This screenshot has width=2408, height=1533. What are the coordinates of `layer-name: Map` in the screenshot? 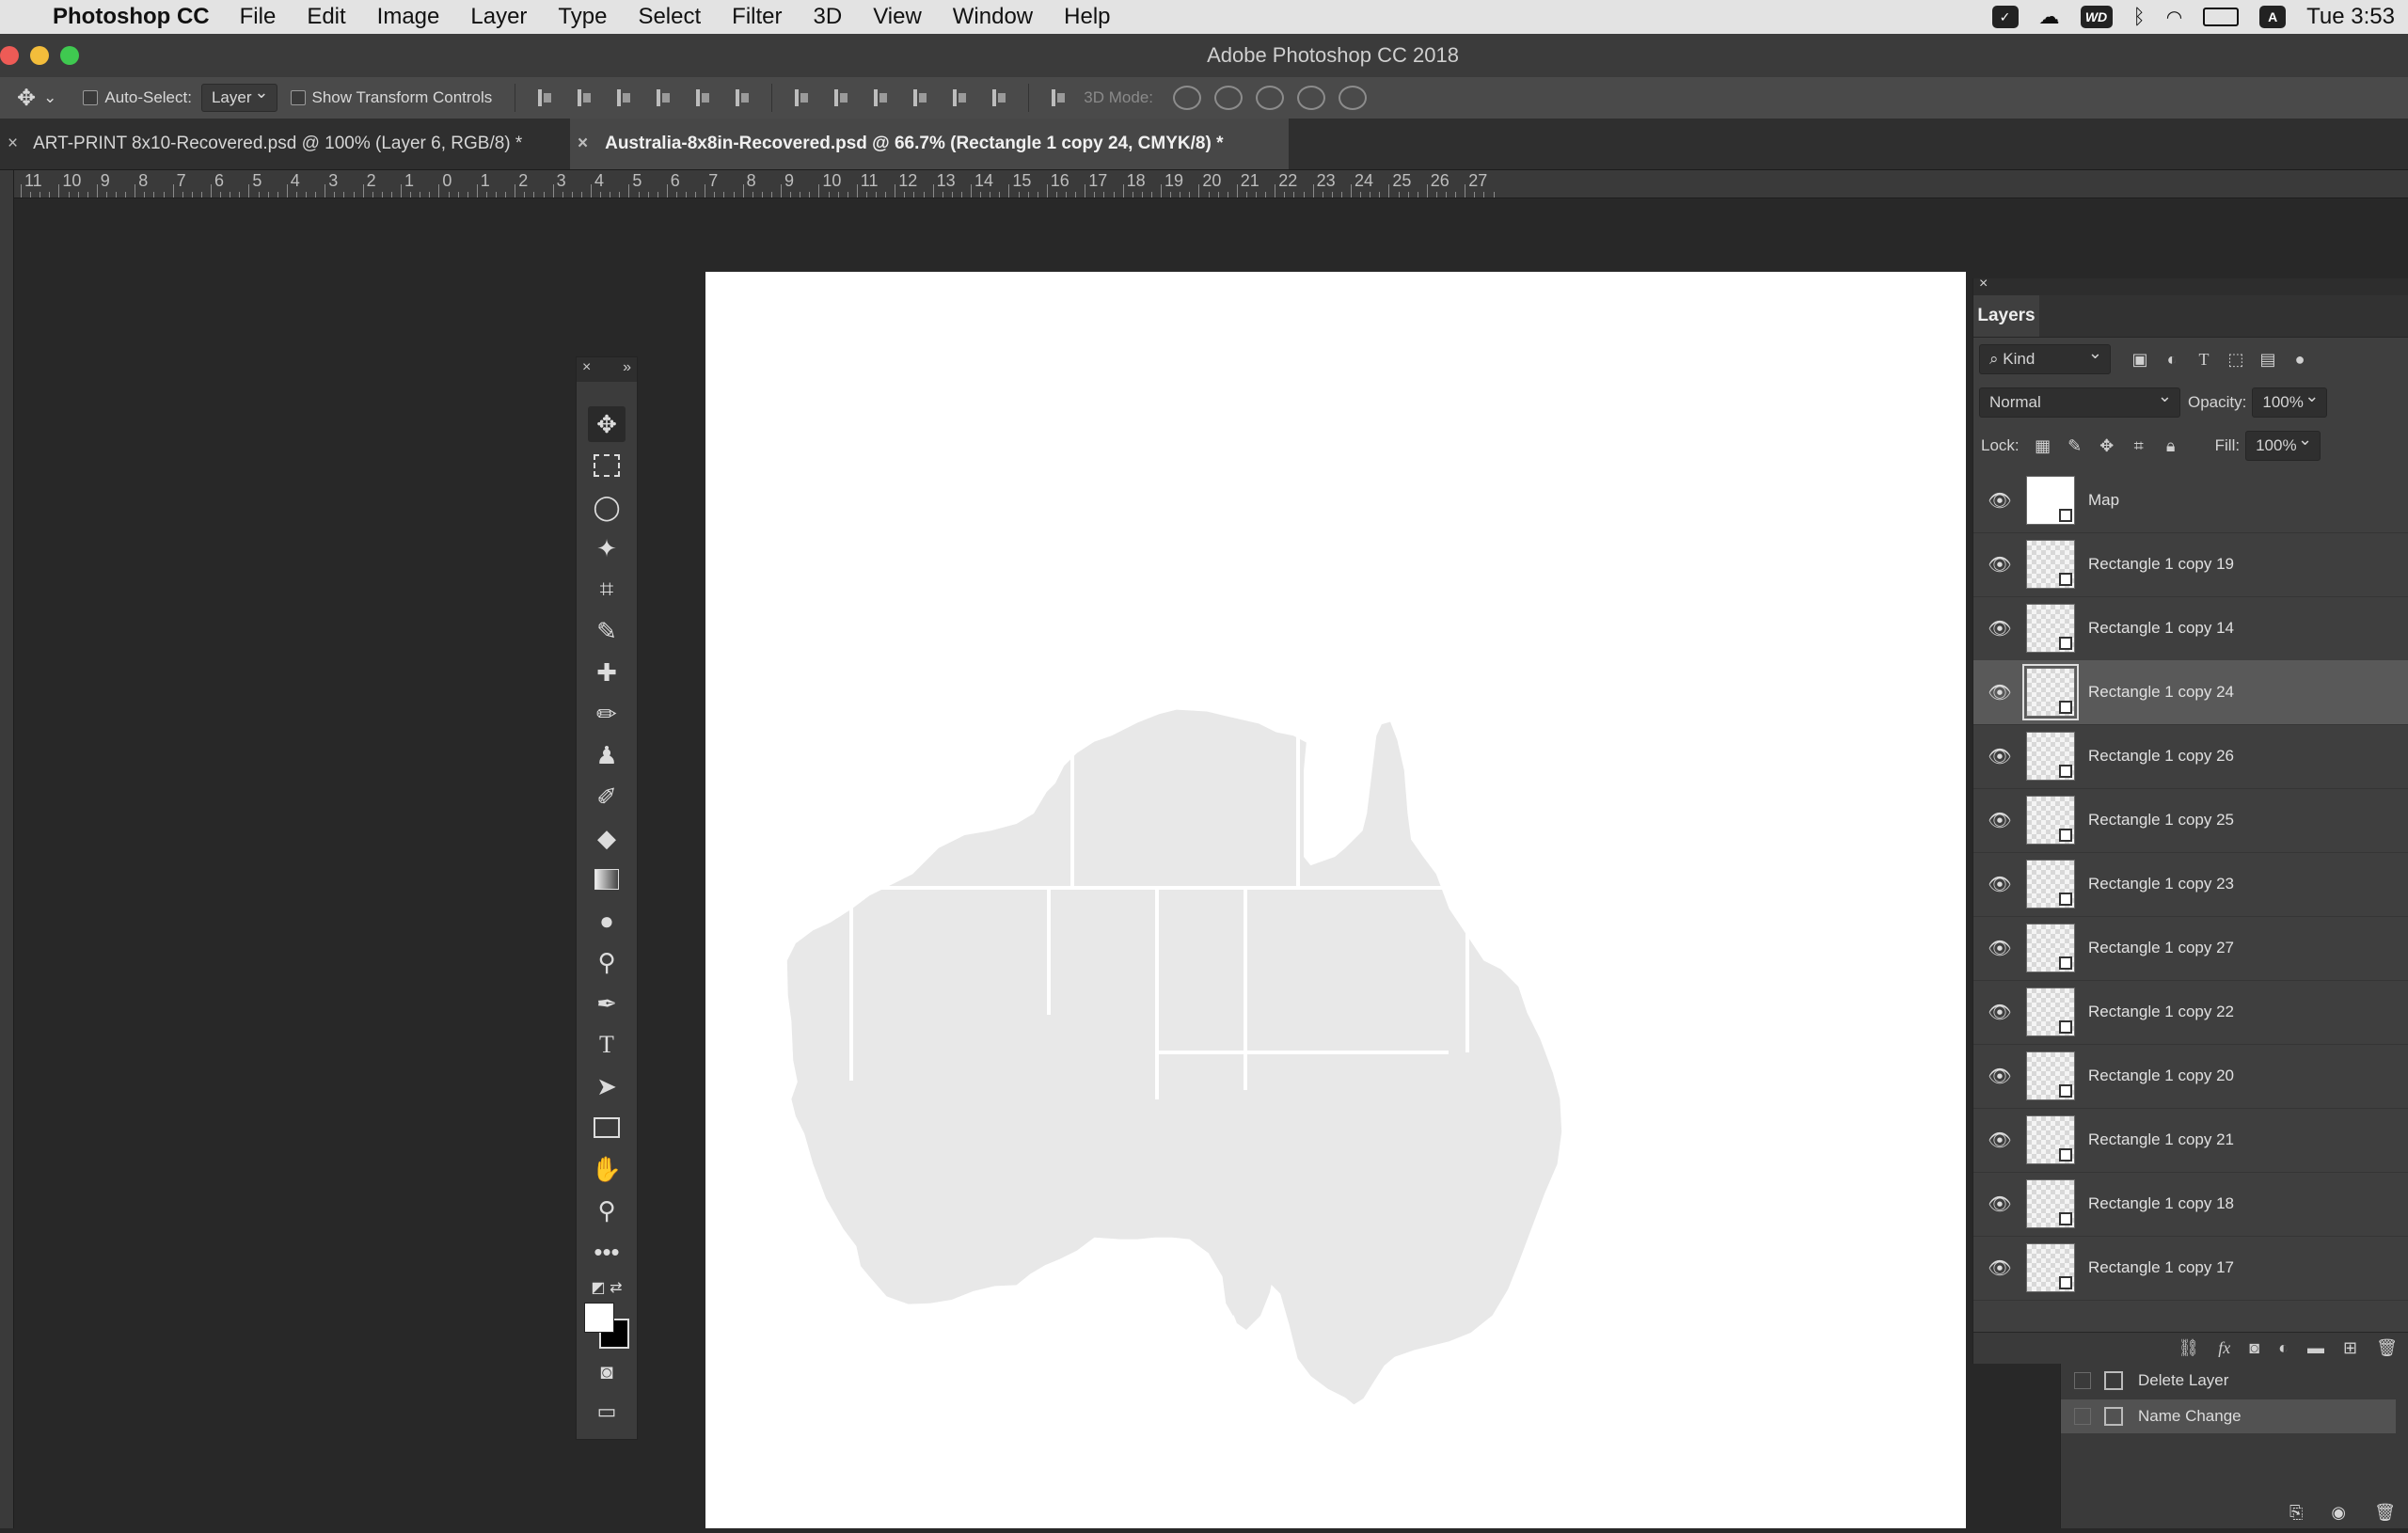 It's located at (2104, 501).